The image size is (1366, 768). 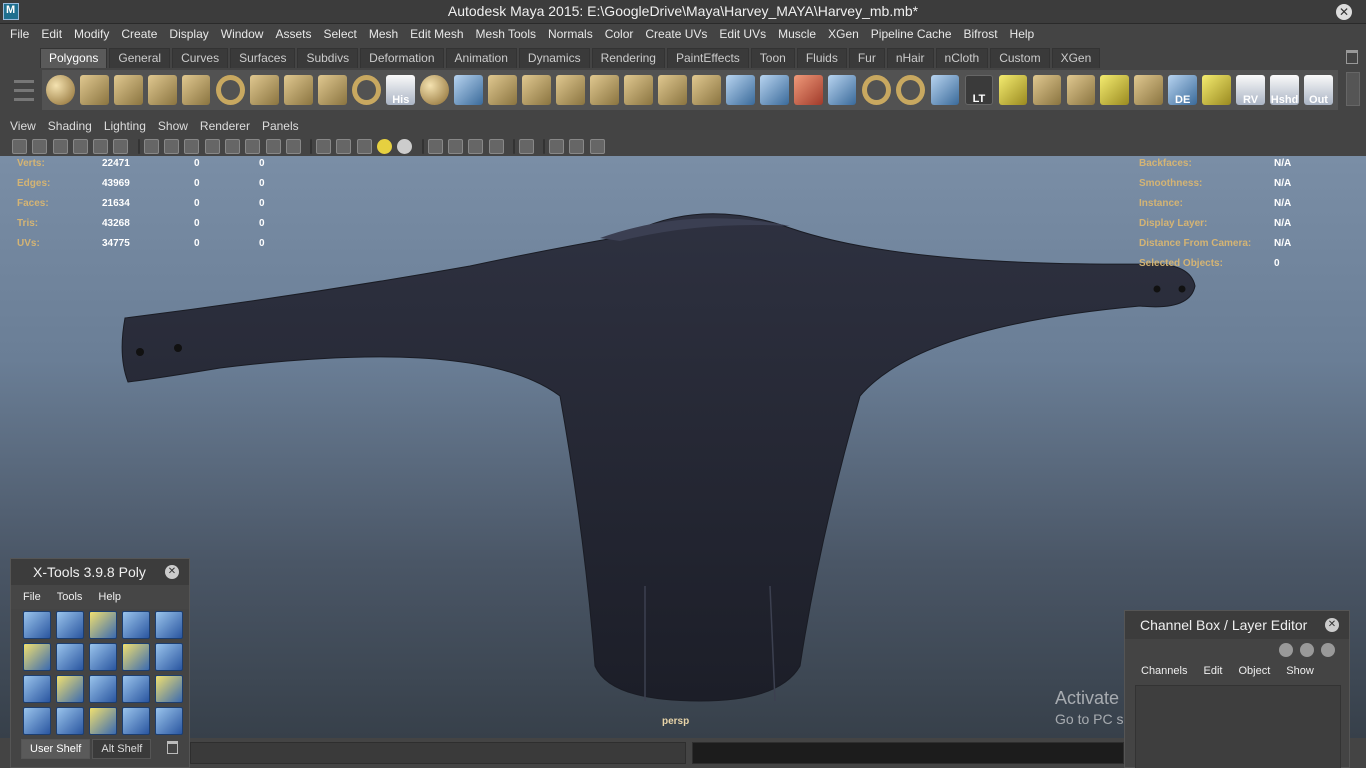 What do you see at coordinates (774, 90) in the screenshot?
I see `fill-hole-icon` at bounding box center [774, 90].